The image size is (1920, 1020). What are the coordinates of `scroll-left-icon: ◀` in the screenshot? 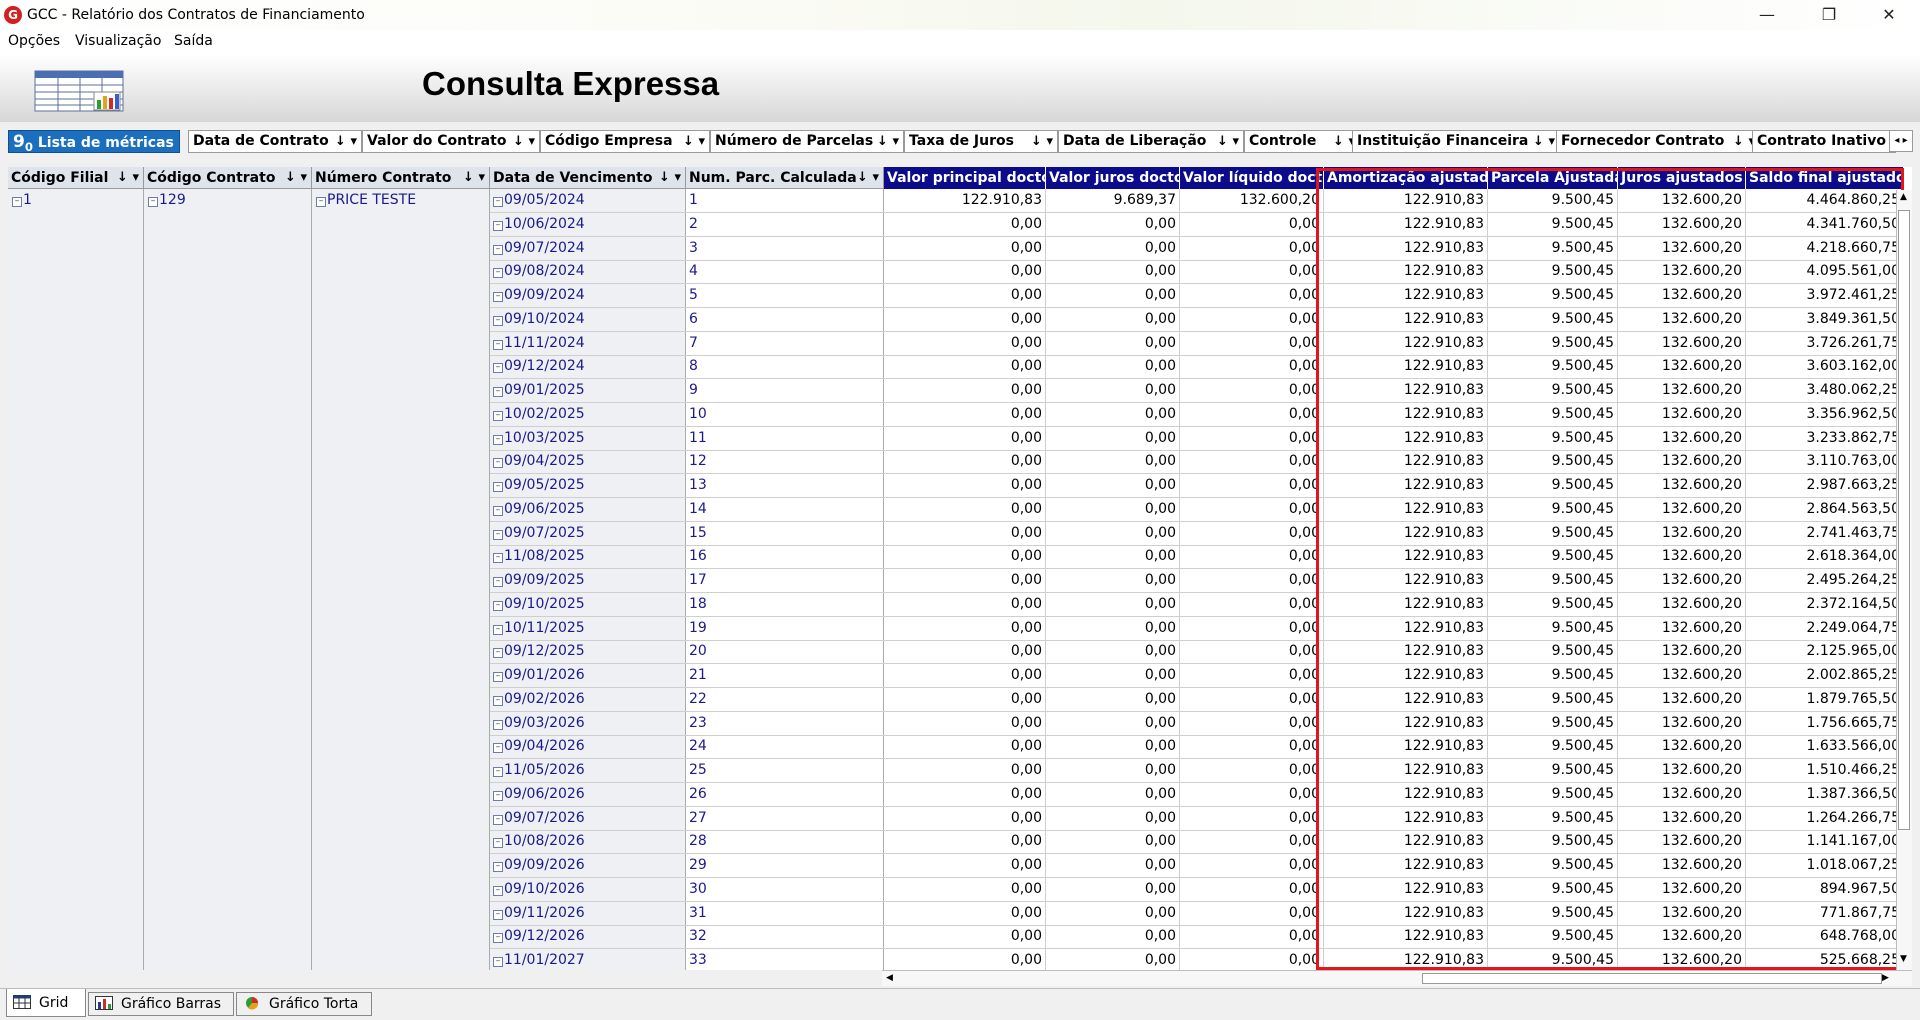 It's located at (889, 978).